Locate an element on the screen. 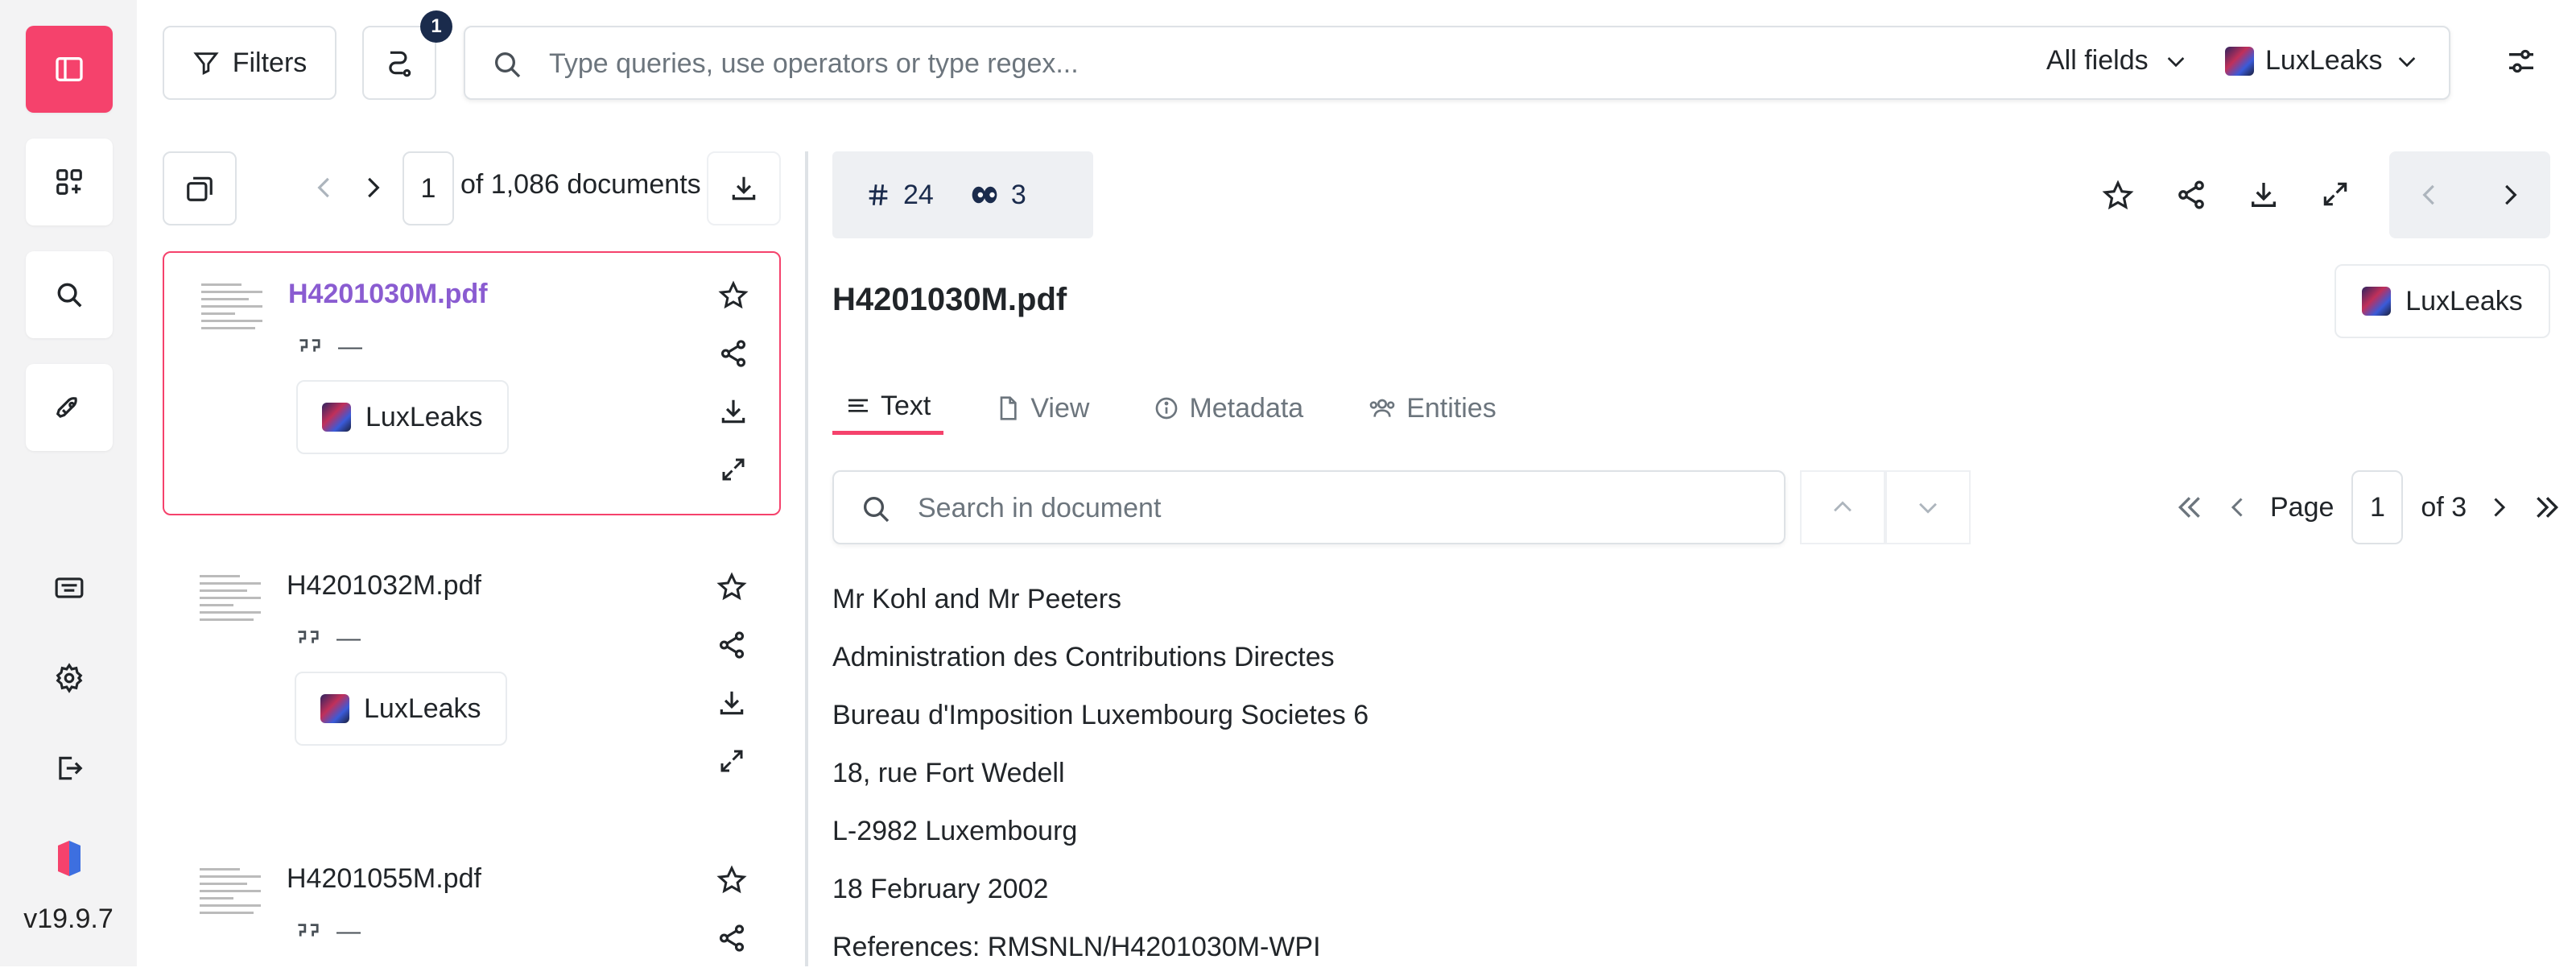  hash-icon is located at coordinates (878, 194).